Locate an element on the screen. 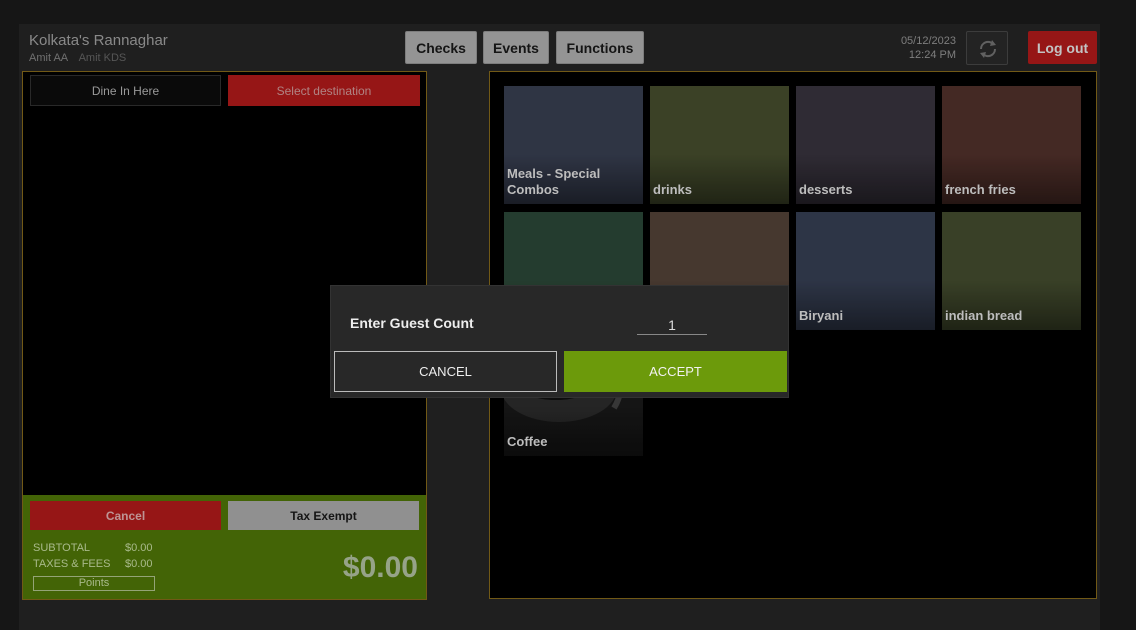  menu-tile-label: Coffee is located at coordinates (527, 441).